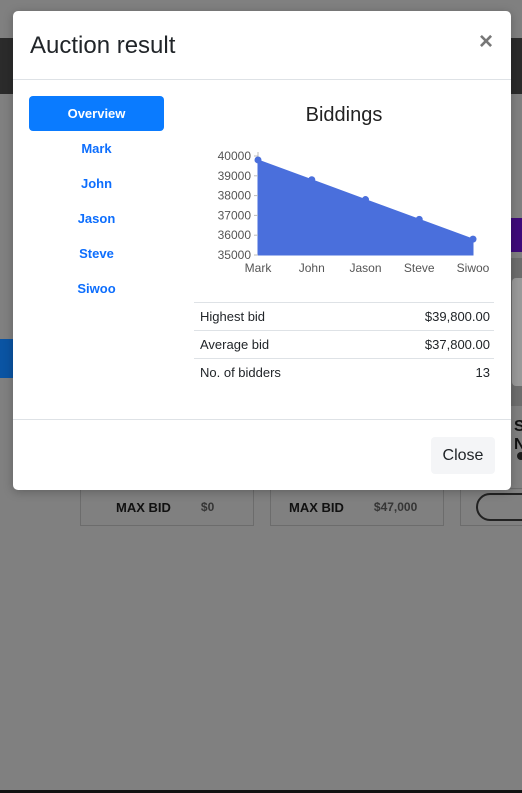  I want to click on stat-value: $39,800.00, so click(457, 316).